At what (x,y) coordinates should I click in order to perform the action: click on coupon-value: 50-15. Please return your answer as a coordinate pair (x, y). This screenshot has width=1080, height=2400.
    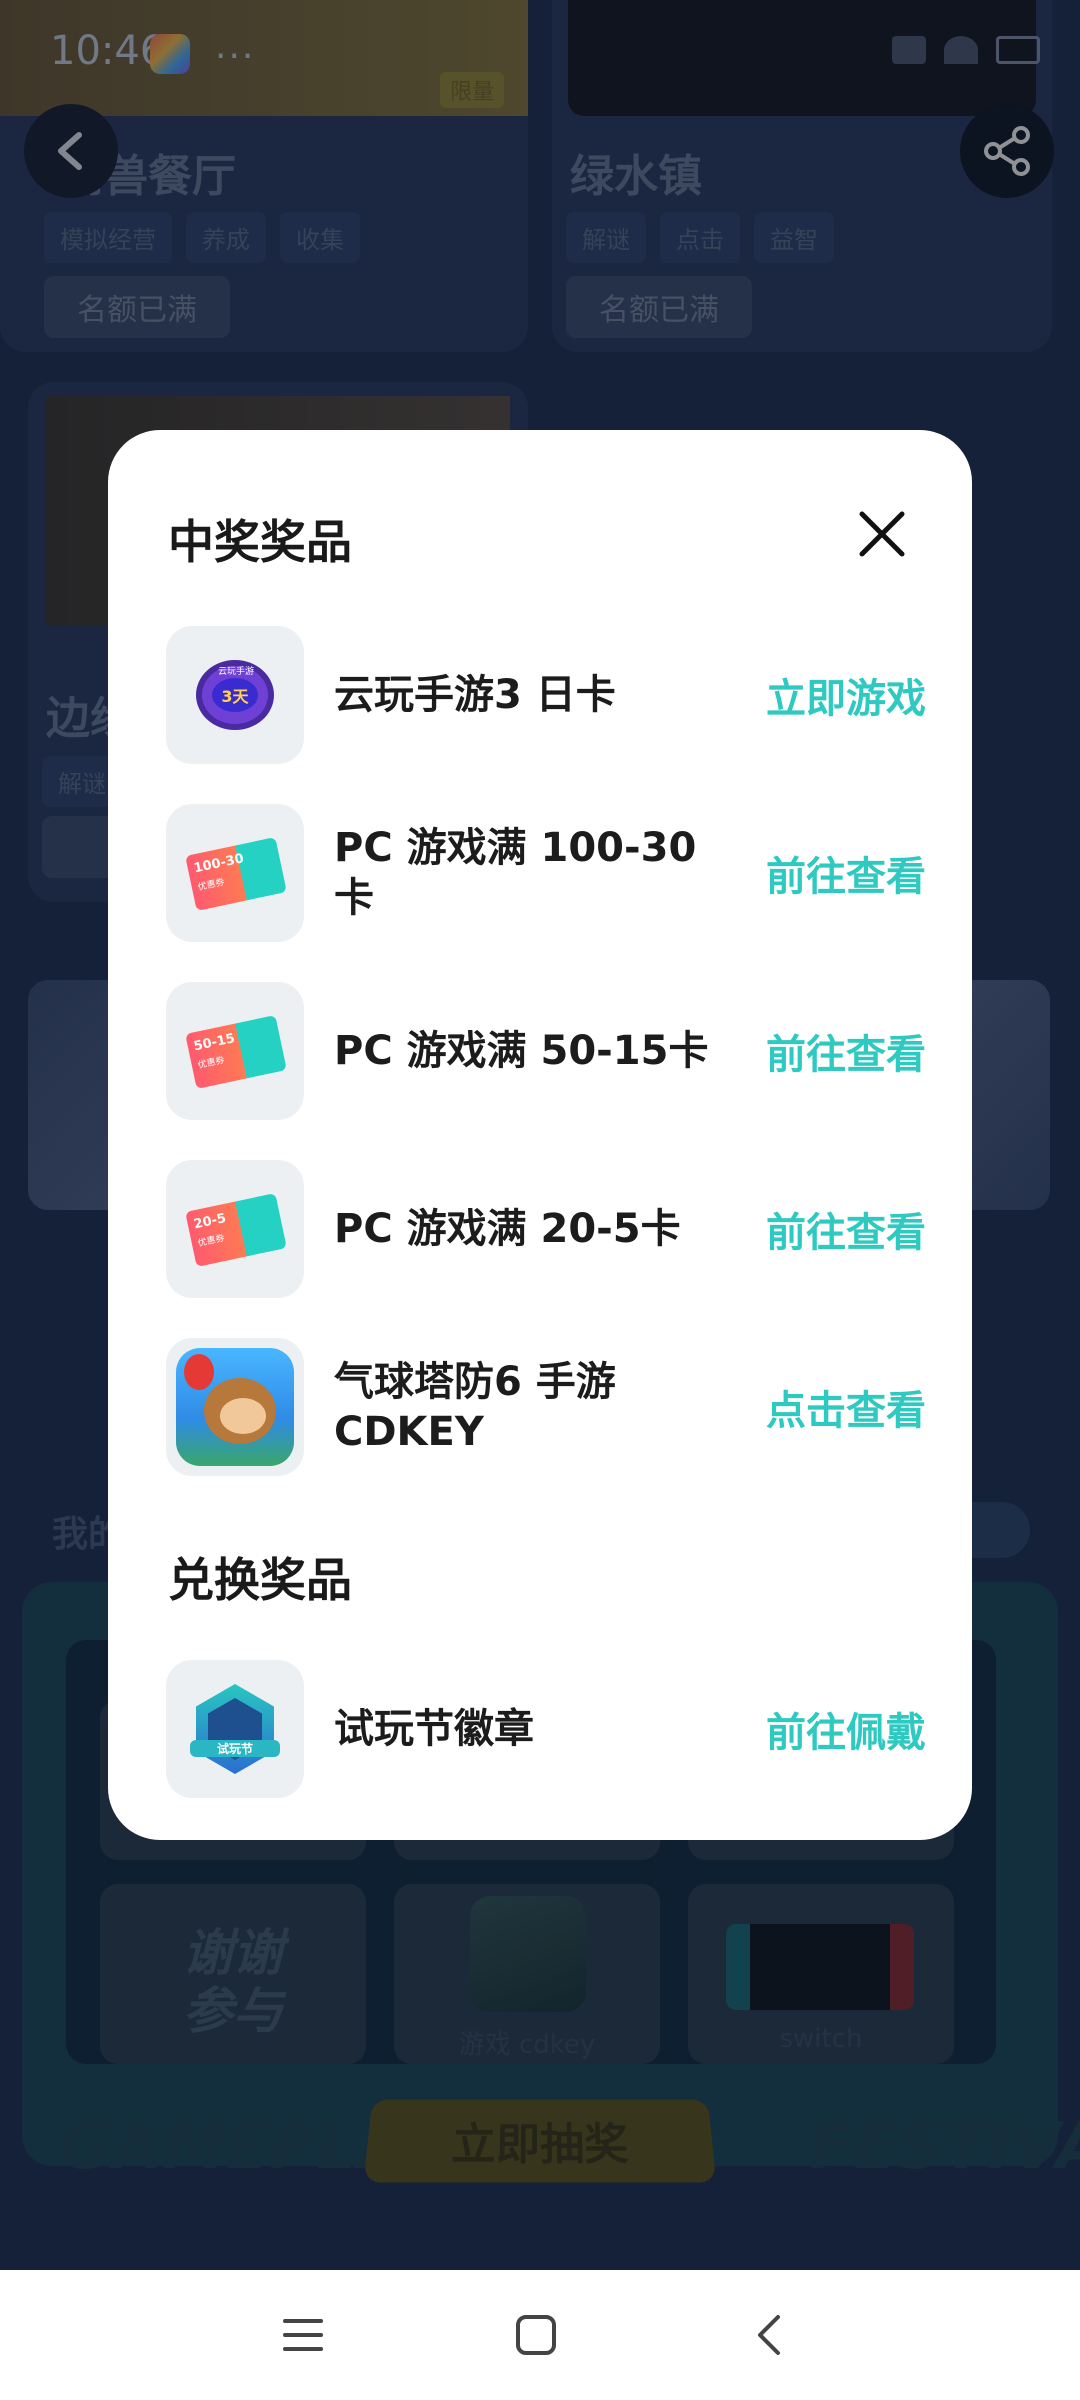
    Looking at the image, I should click on (214, 1043).